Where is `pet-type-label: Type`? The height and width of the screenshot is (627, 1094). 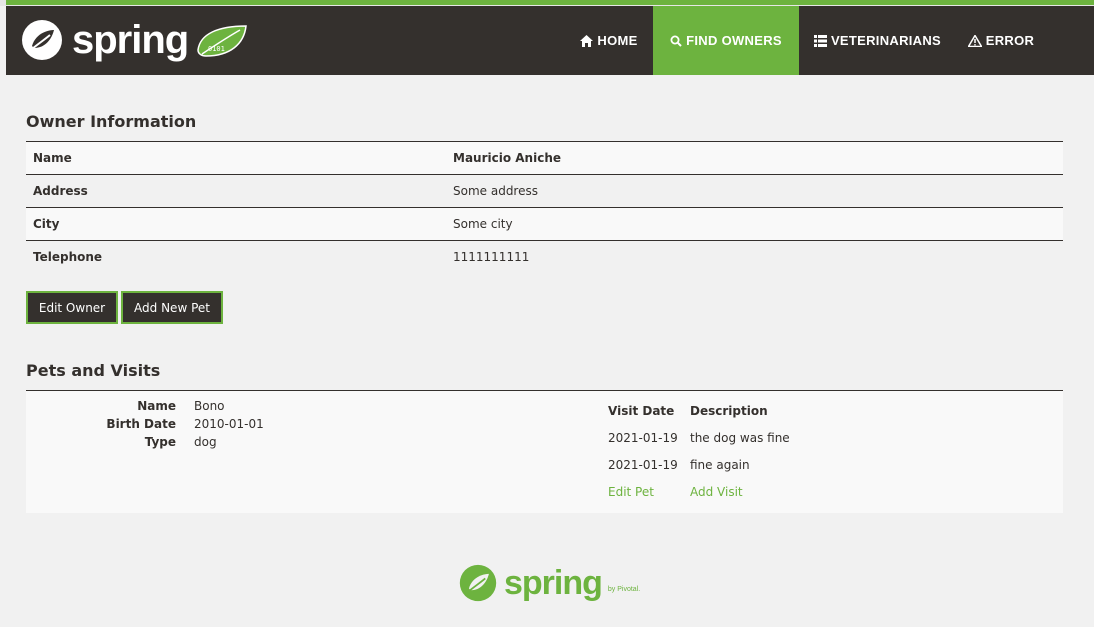 pet-type-label: Type is located at coordinates (160, 442).